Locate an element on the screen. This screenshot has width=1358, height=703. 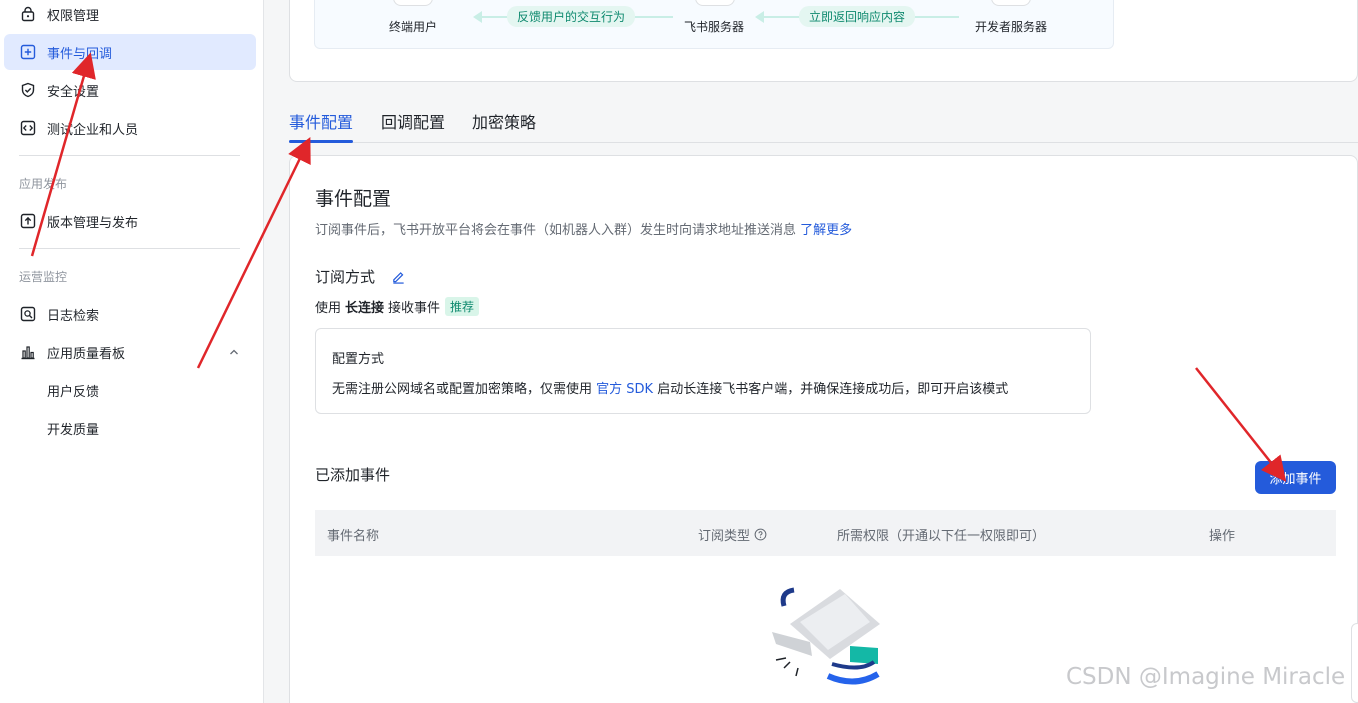
sidebar-subitem-feedback: 用户反馈 is located at coordinates (73, 390).